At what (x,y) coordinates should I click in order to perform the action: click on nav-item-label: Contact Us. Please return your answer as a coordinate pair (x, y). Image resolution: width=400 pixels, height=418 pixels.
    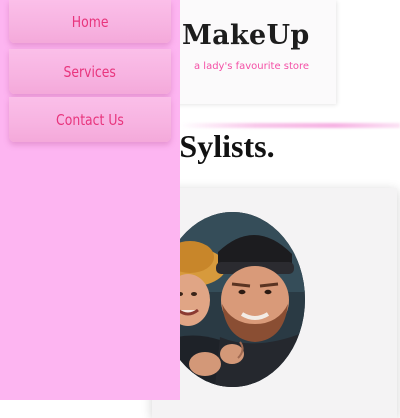
    Looking at the image, I should click on (90, 119).